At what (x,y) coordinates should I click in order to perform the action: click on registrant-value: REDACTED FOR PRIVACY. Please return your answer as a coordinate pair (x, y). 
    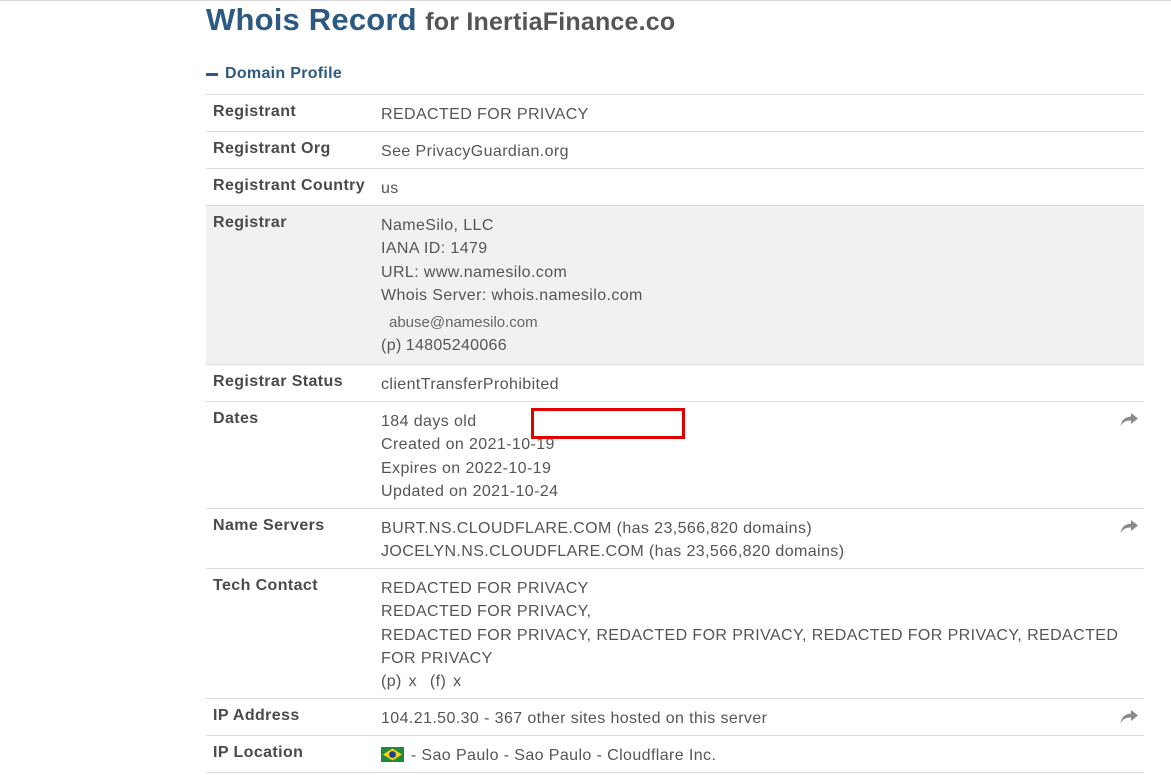
    Looking at the image, I should click on (485, 114).